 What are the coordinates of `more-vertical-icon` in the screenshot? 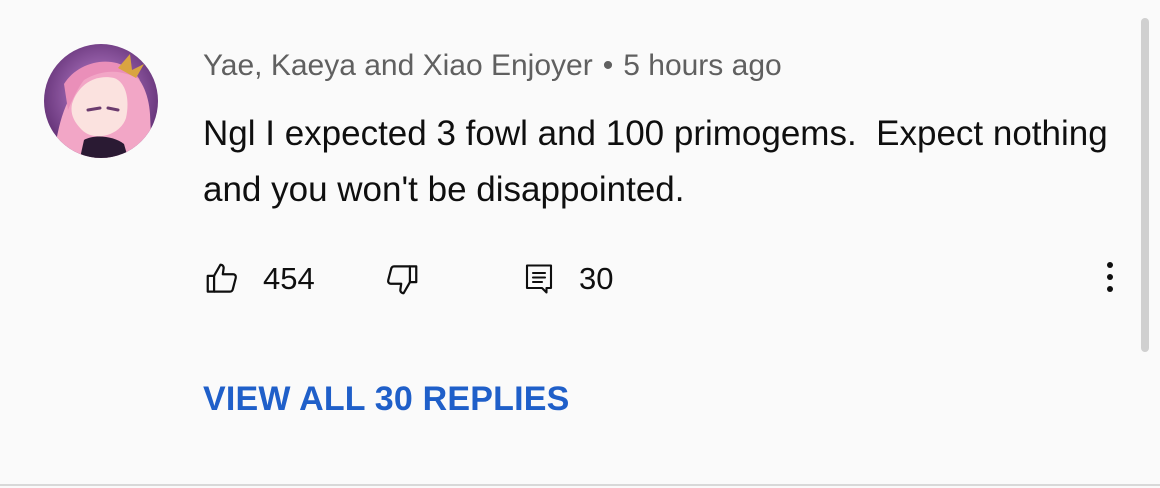 It's located at (1110, 279).